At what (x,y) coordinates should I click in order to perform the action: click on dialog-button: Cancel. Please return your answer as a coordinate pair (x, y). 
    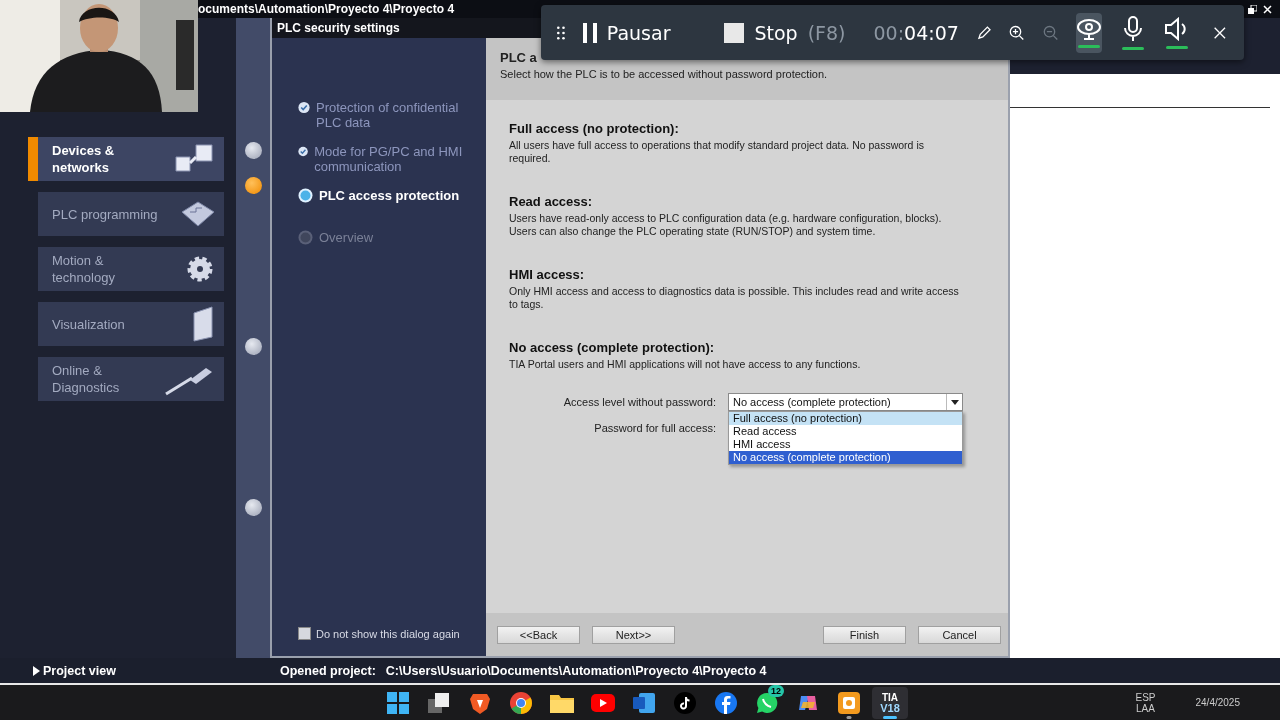
    Looking at the image, I should click on (959, 634).